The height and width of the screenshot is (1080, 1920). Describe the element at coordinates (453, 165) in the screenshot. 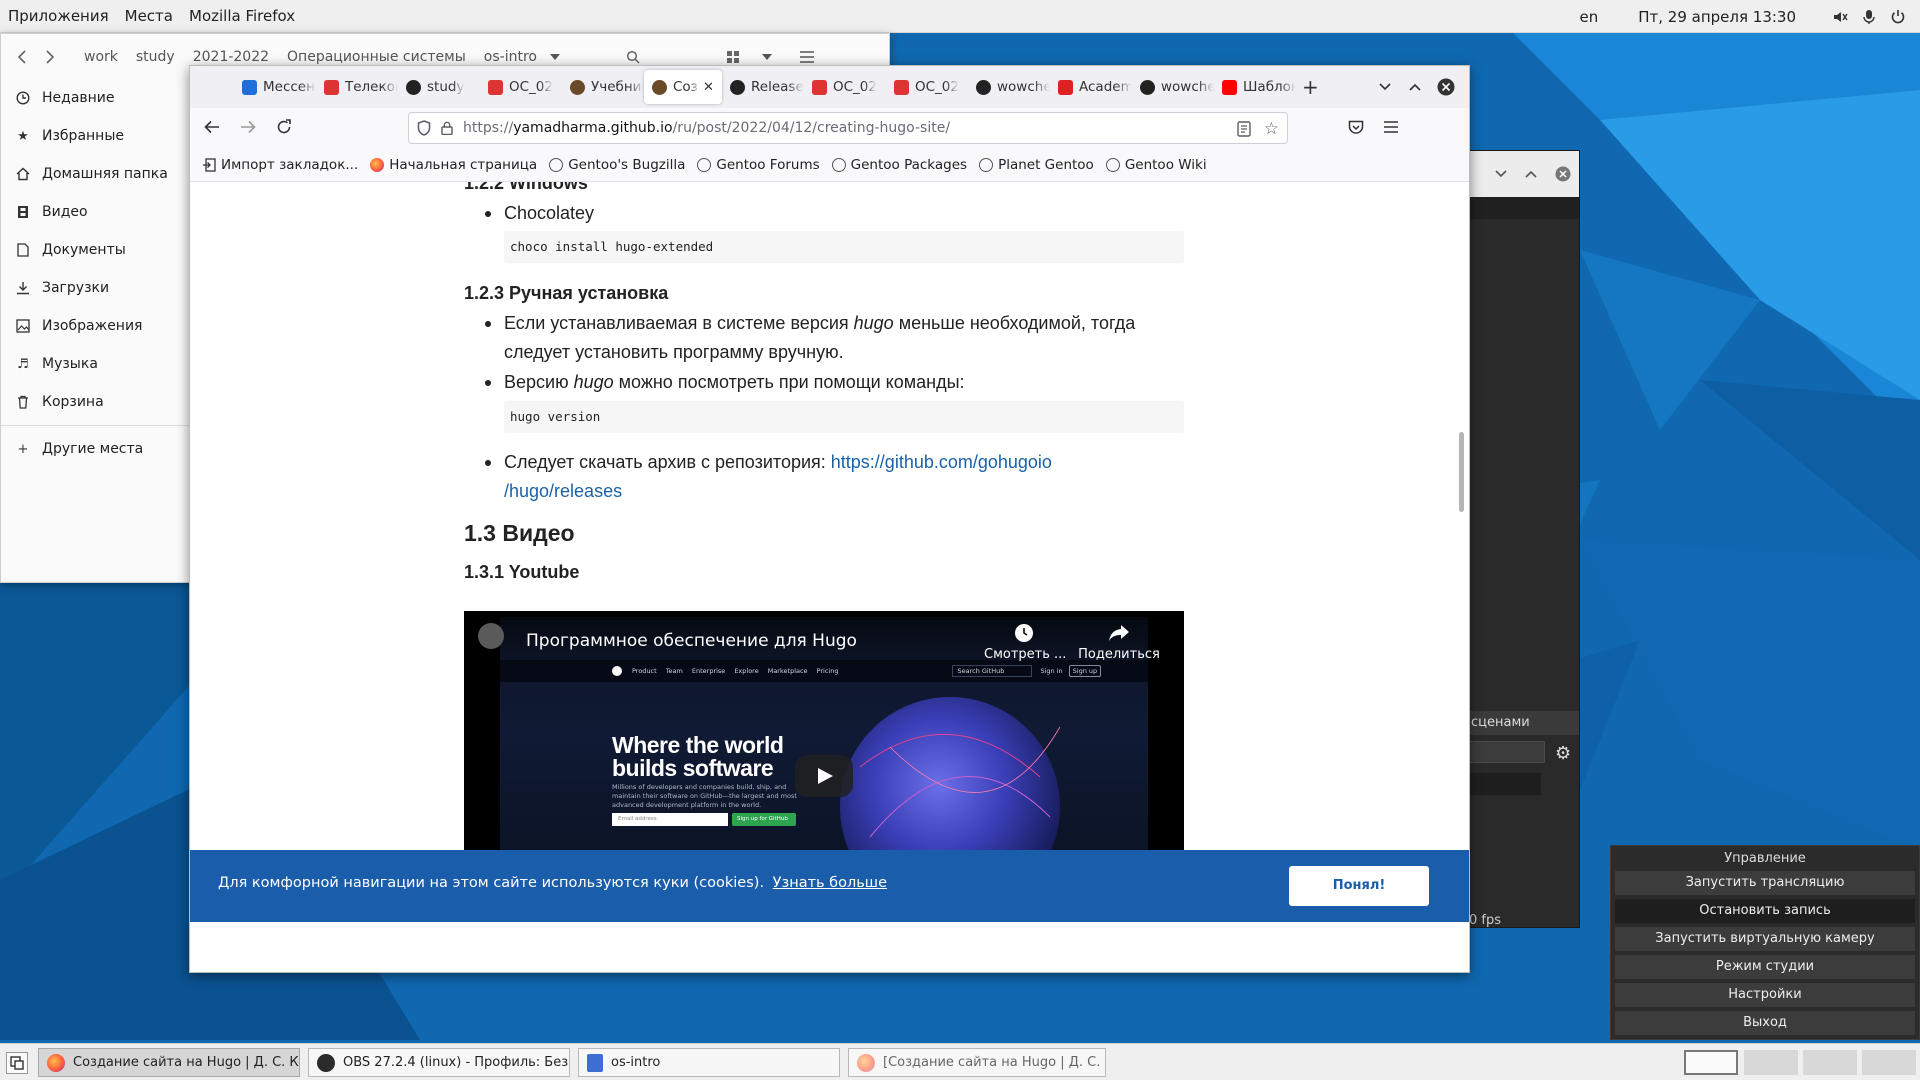

I see `bookmark-start-page: Начальная страница` at that location.